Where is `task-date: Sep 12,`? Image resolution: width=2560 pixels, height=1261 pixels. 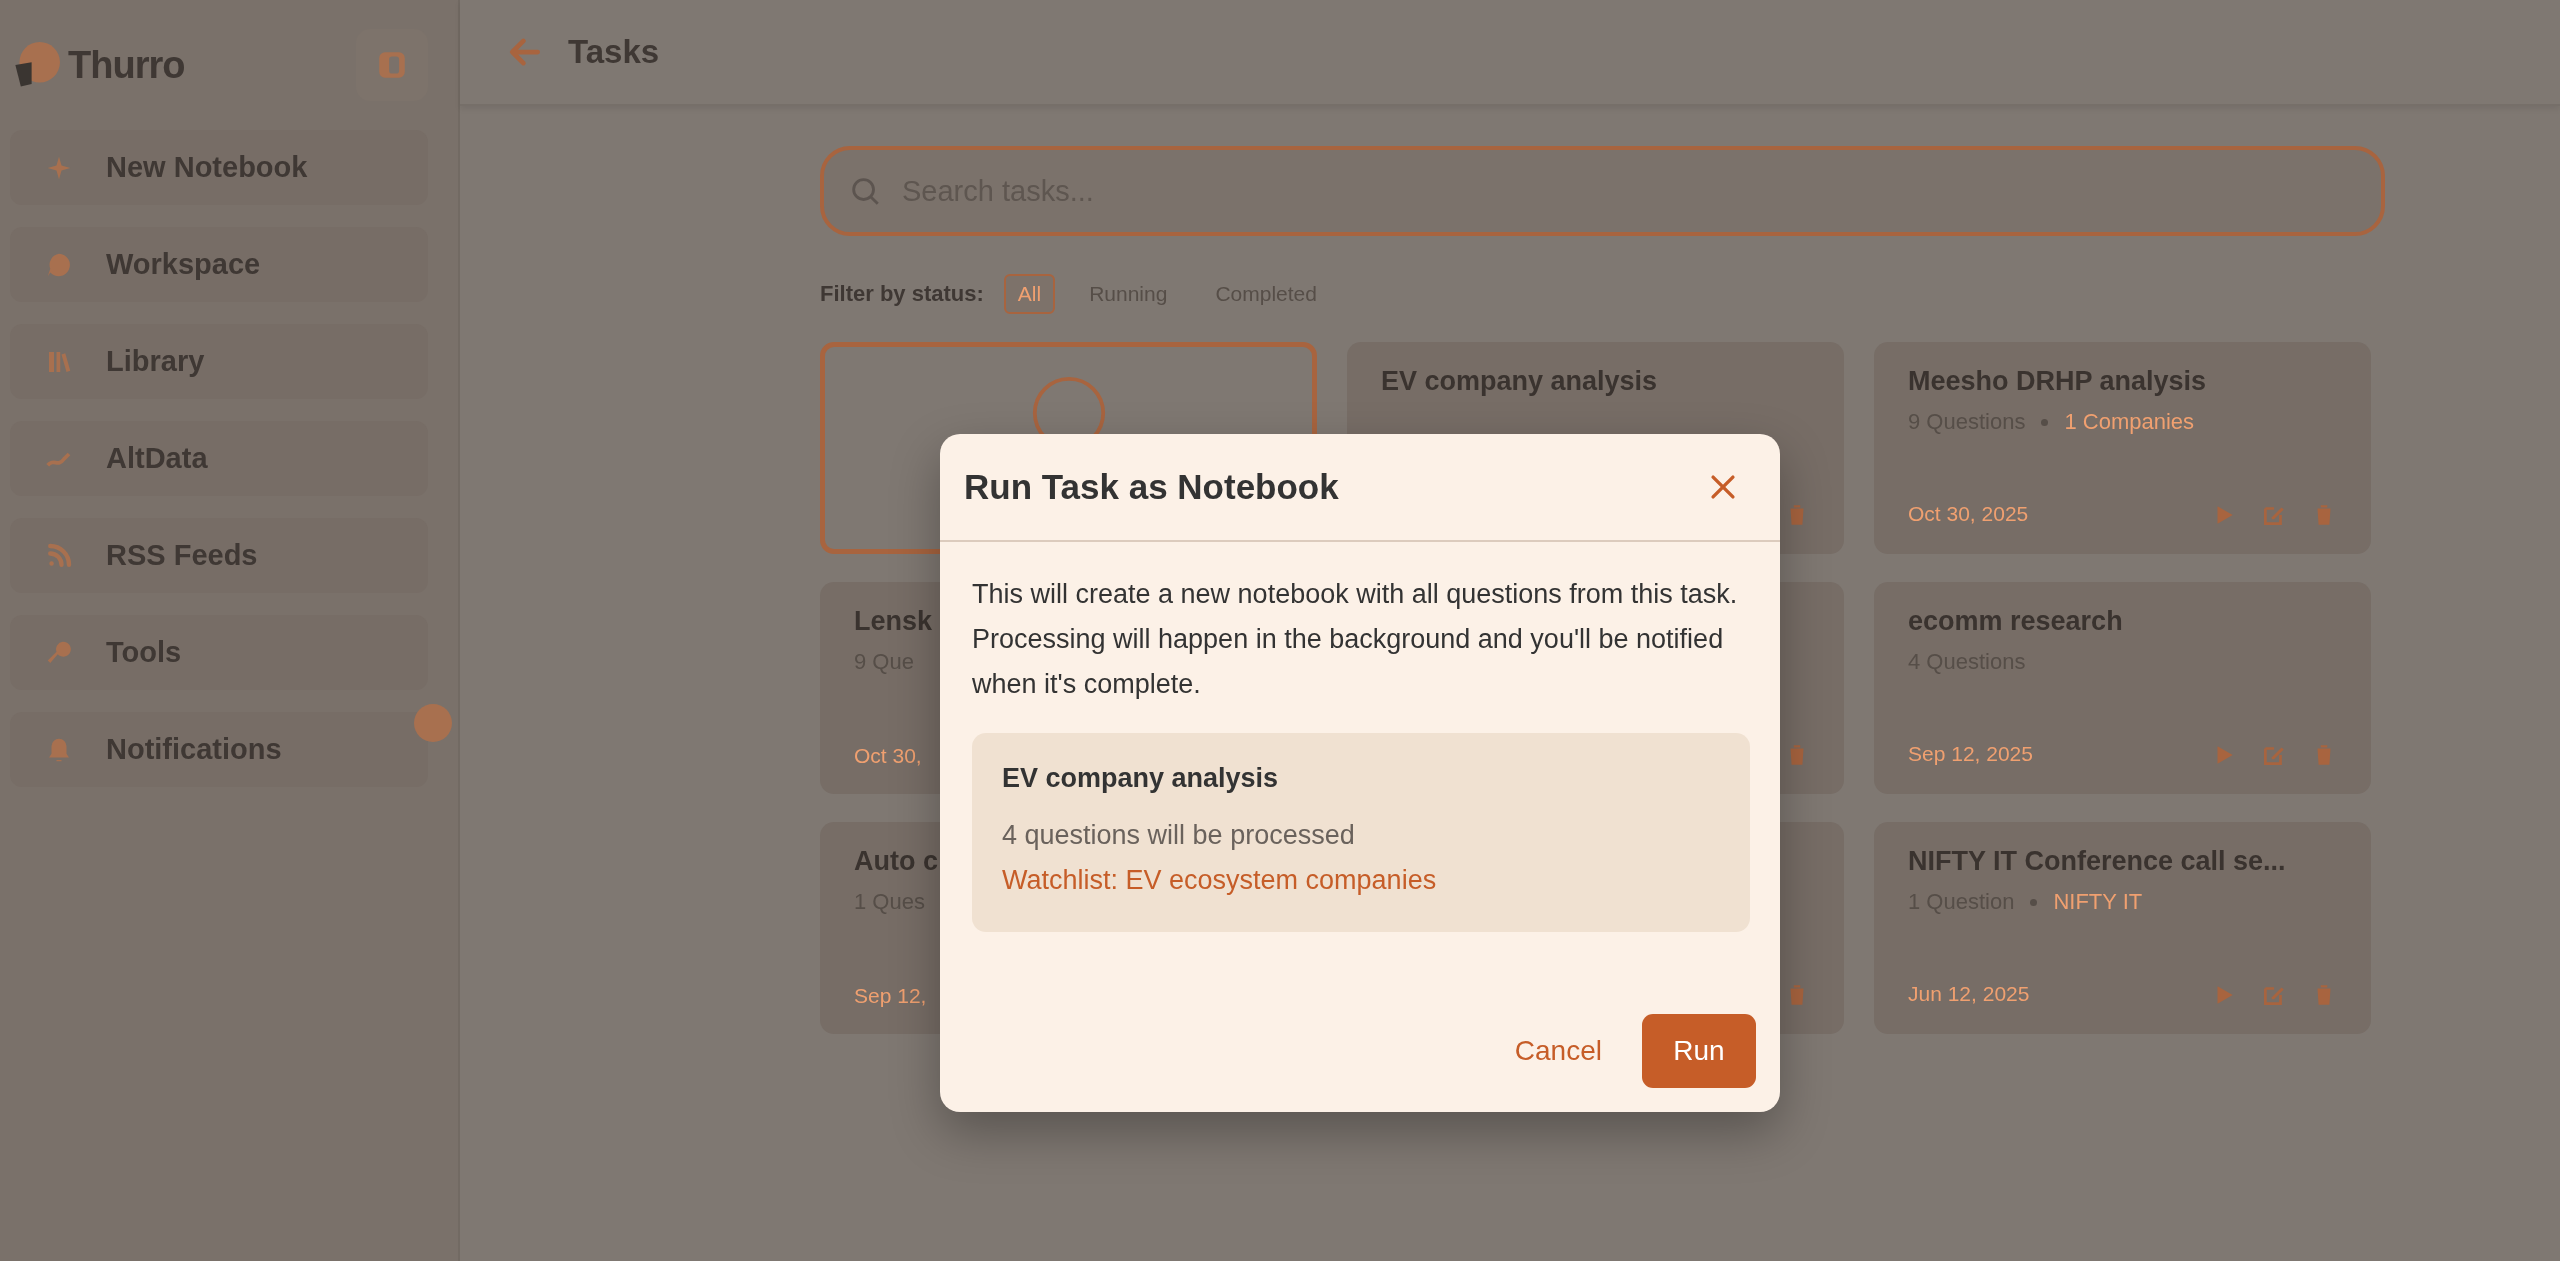 task-date: Sep 12, is located at coordinates (890, 996).